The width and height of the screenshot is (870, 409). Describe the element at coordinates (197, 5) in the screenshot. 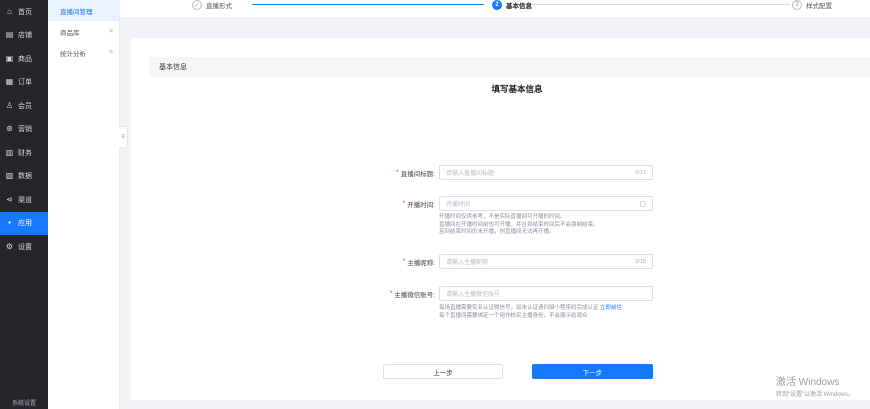

I see `check-icon: ✓` at that location.